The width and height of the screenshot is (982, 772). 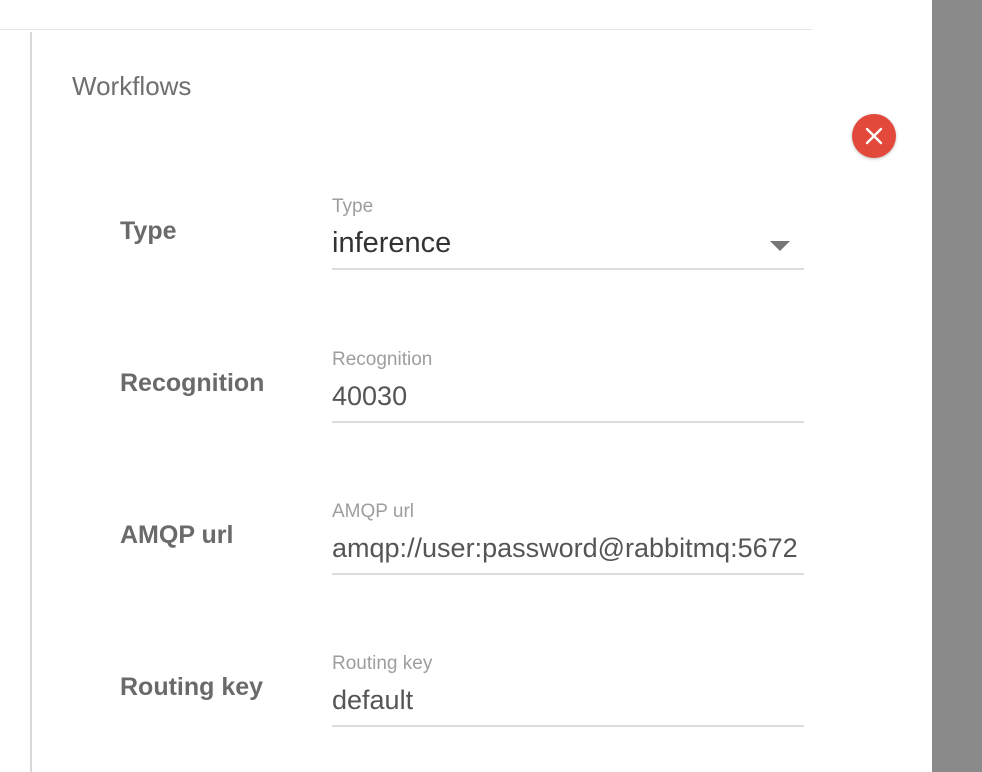 What do you see at coordinates (780, 246) in the screenshot?
I see `dropdown-arrow-icon` at bounding box center [780, 246].